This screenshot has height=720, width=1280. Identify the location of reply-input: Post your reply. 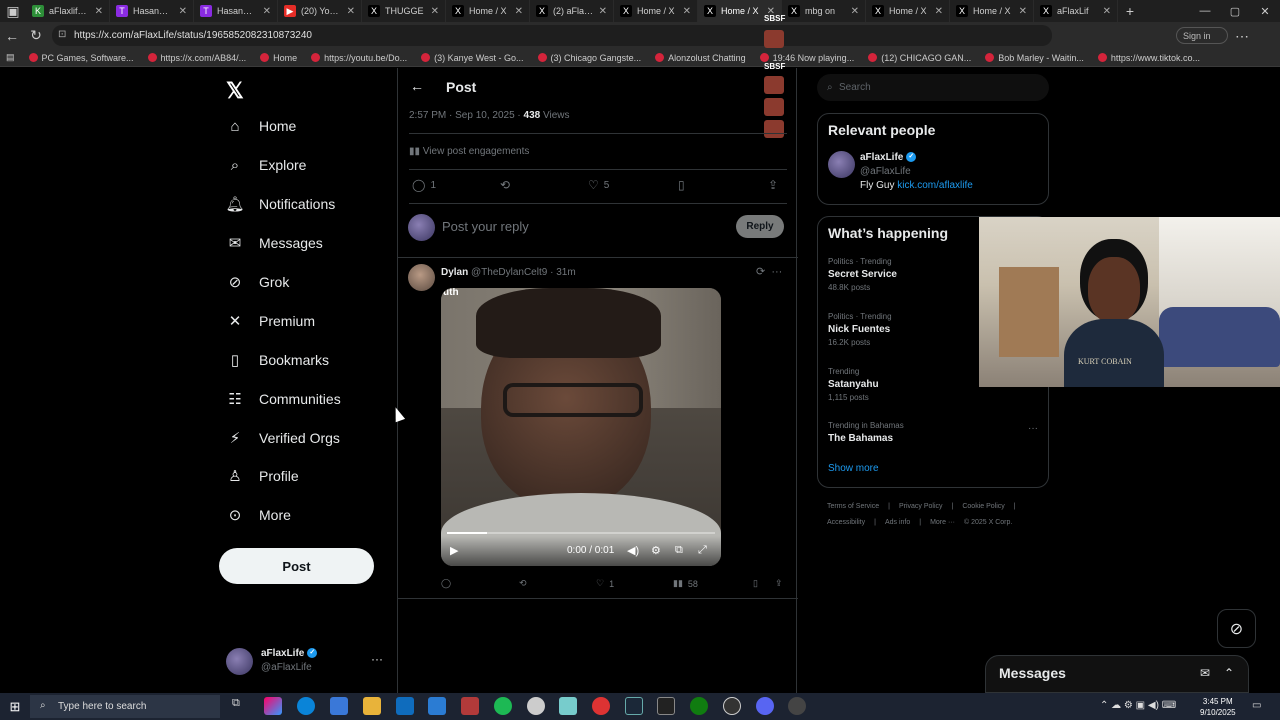
(485, 226).